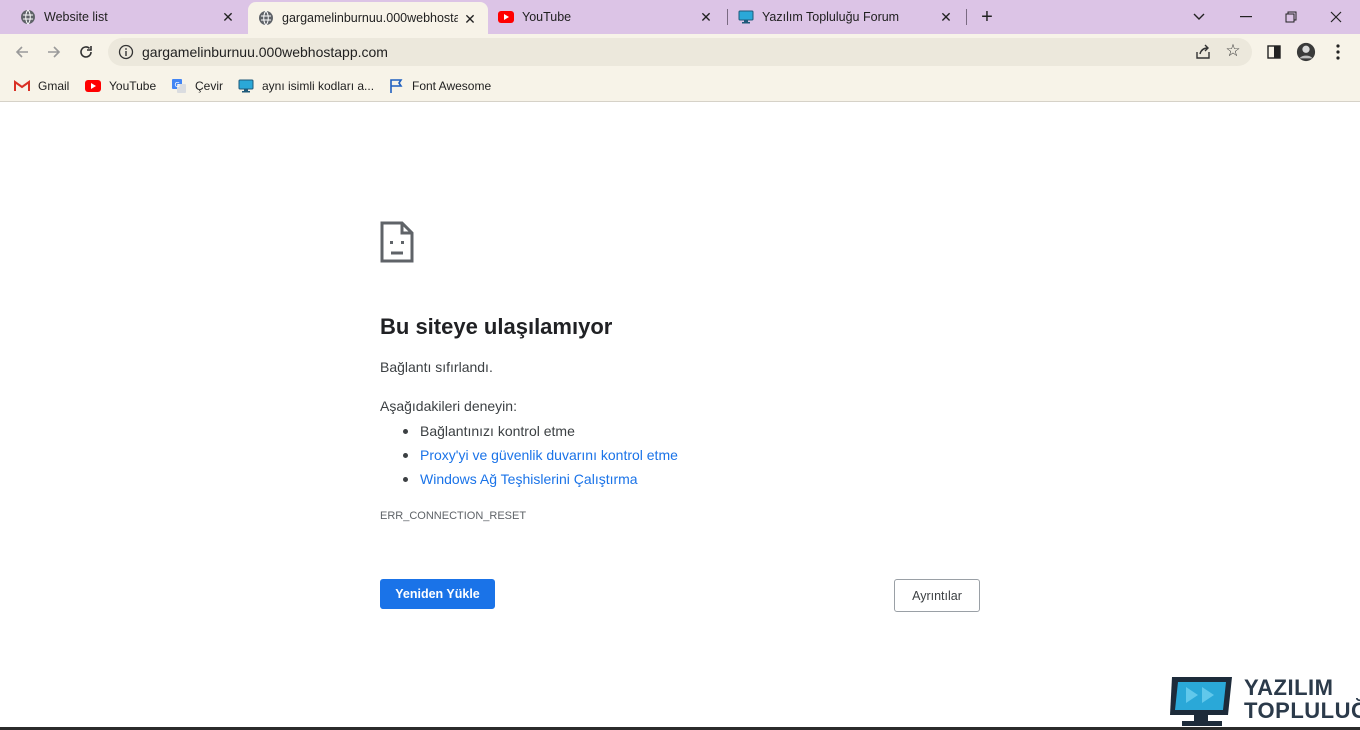 Image resolution: width=1360 pixels, height=730 pixels. I want to click on tab-forum: Yazılım Topluluğu Forum ✕, so click(847, 17).